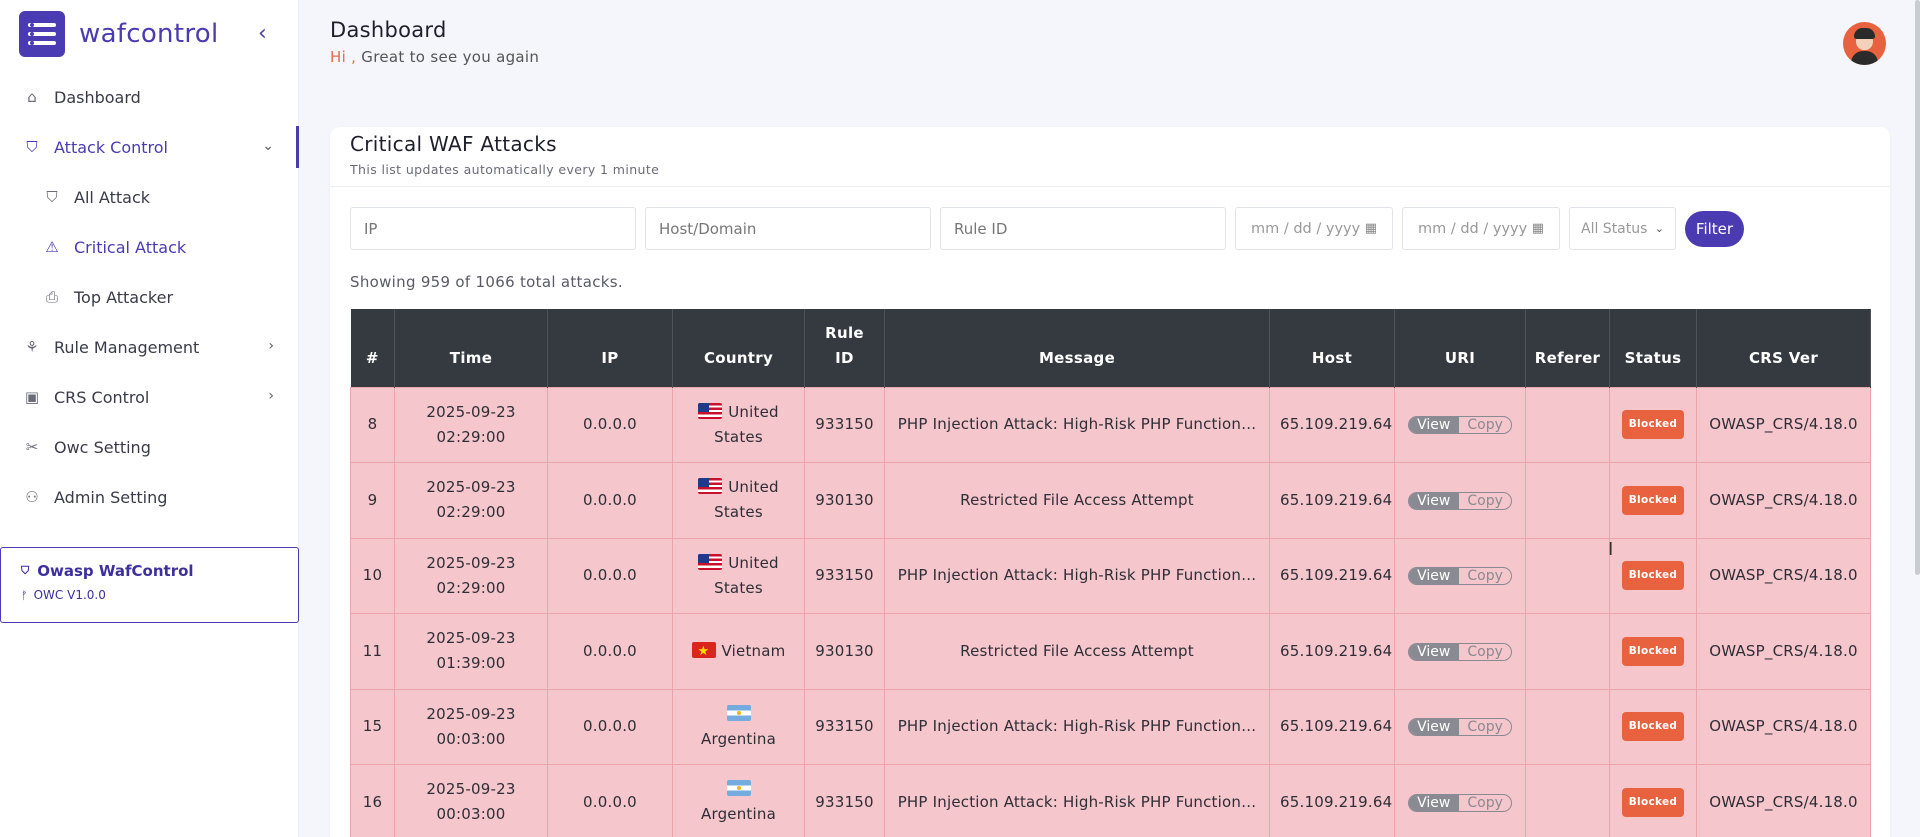 The height and width of the screenshot is (837, 1920). What do you see at coordinates (1917, 287) in the screenshot?
I see `page-scrollbar` at bounding box center [1917, 287].